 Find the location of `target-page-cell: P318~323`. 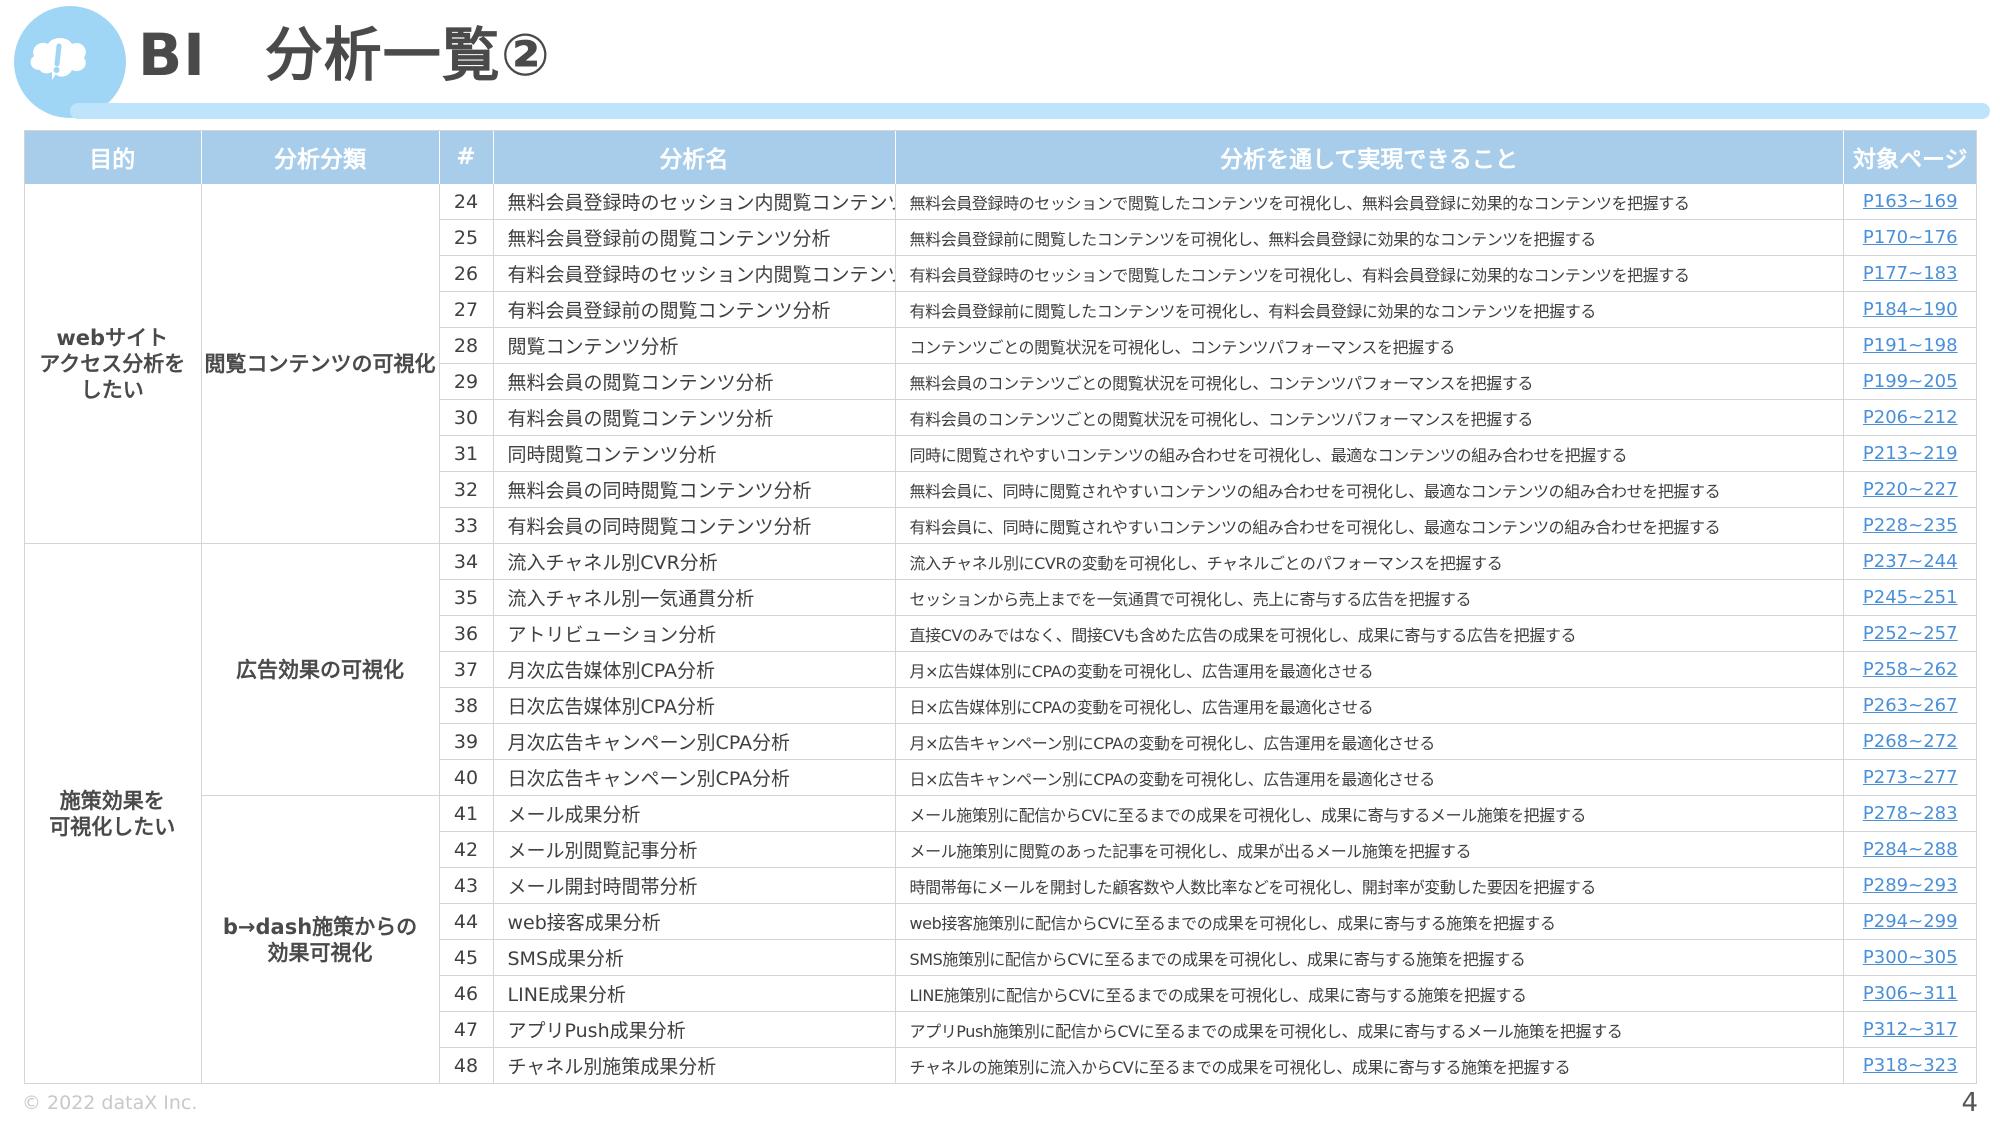

target-page-cell: P318~323 is located at coordinates (1910, 1065).